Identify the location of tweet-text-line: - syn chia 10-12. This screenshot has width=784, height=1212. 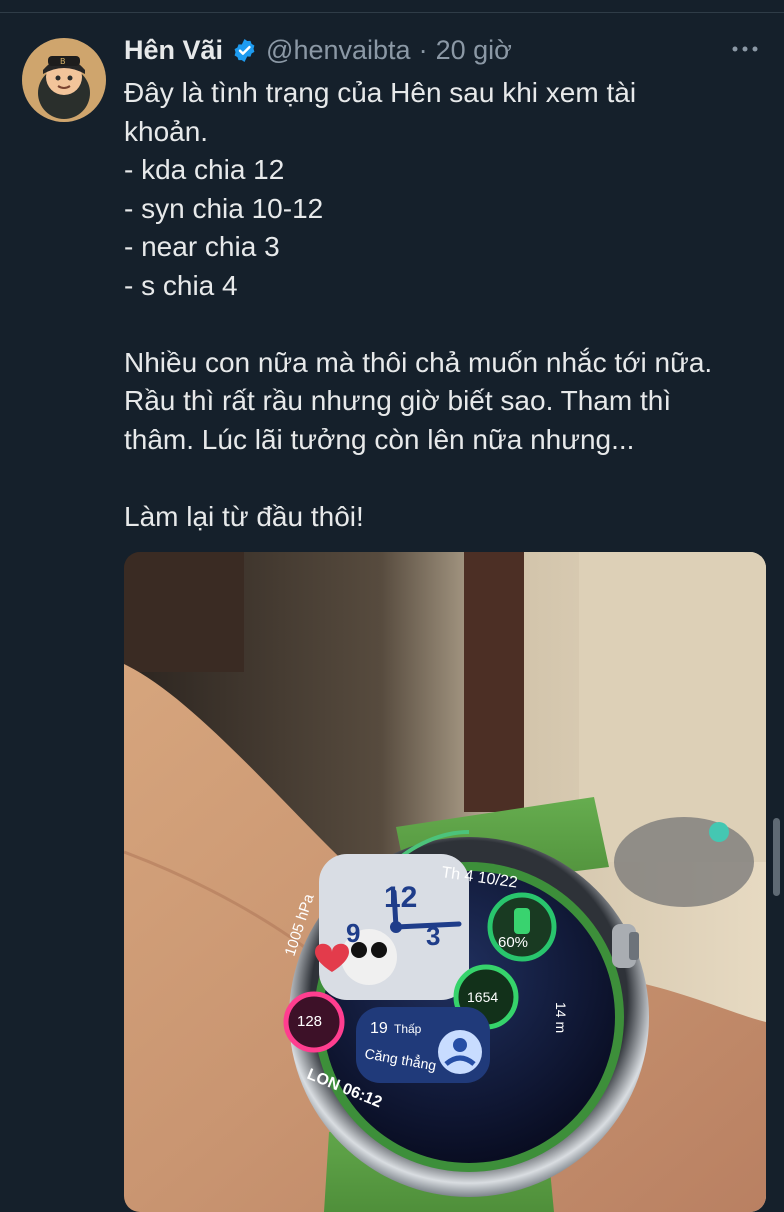
(224, 208).